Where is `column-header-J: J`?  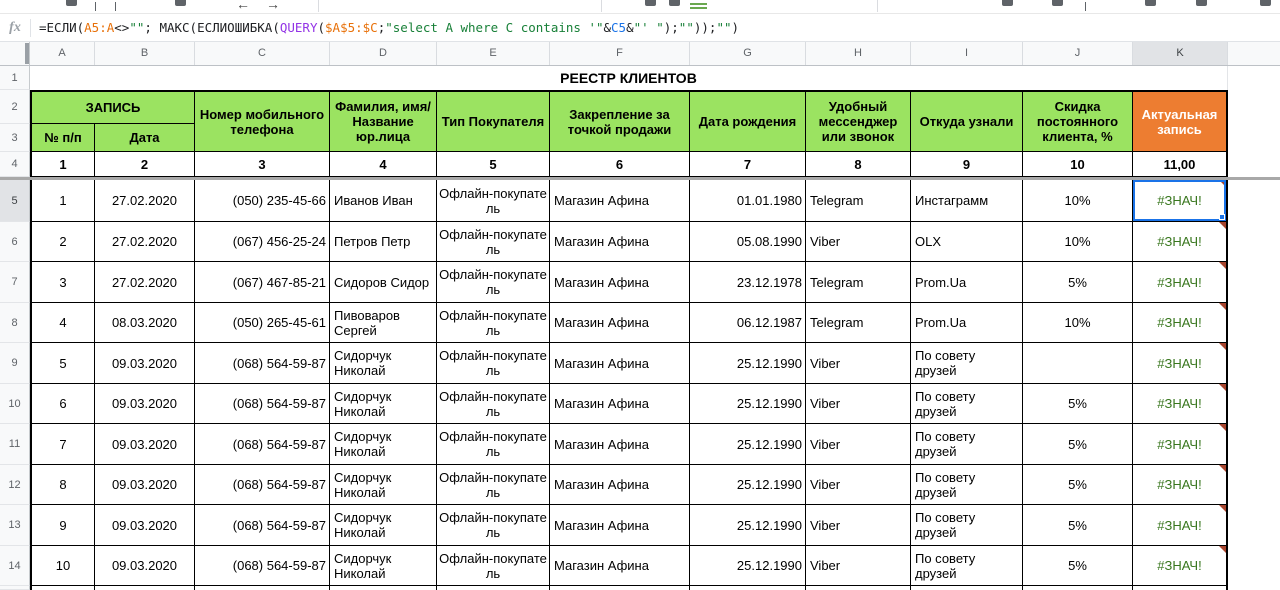
column-header-J: J is located at coordinates (1078, 53).